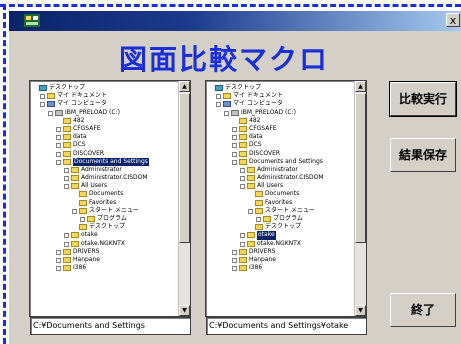 The height and width of the screenshot is (344, 461). I want to click on close-button: x, so click(453, 20).